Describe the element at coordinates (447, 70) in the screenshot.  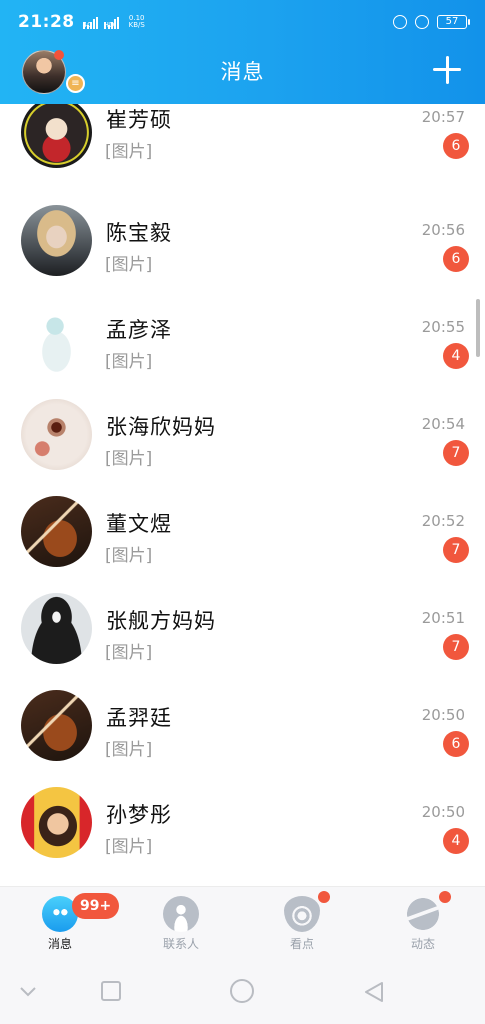
I see `plus-icon` at that location.